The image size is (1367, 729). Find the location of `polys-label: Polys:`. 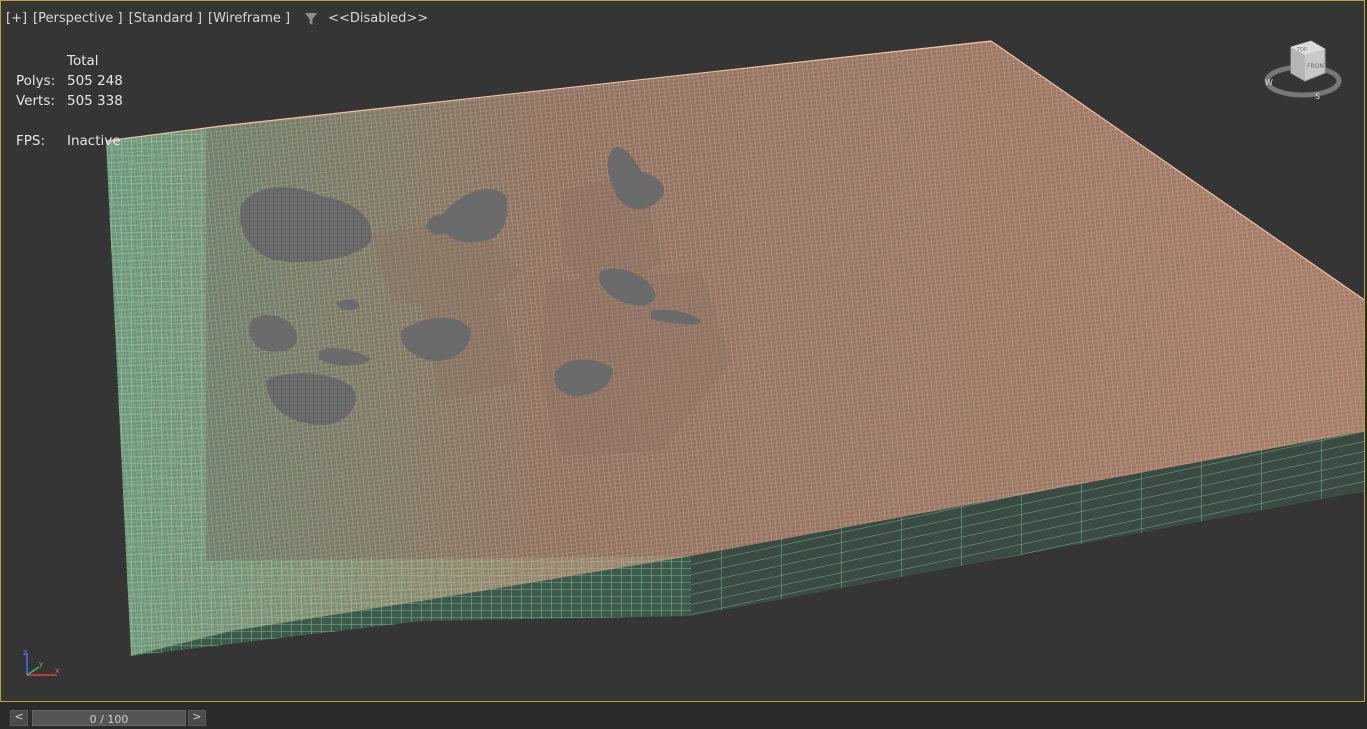

polys-label: Polys: is located at coordinates (36, 81).